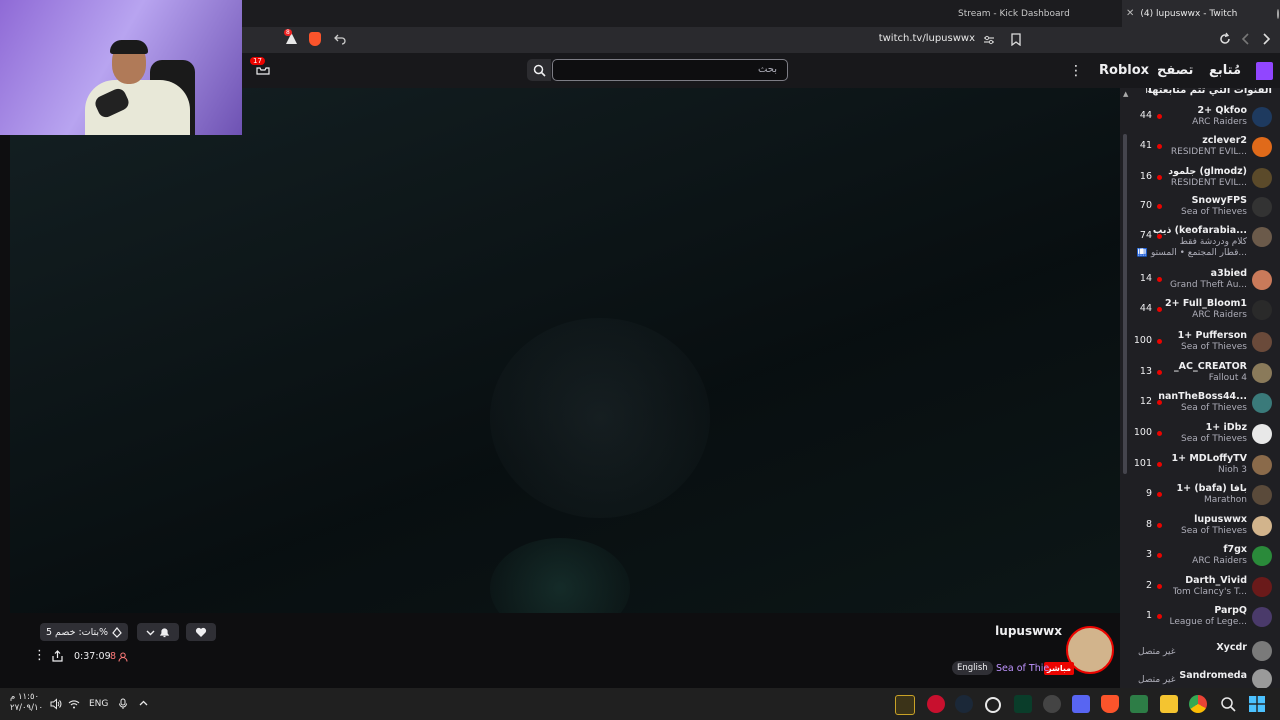  What do you see at coordinates (340, 39) in the screenshot?
I see `share-icon` at bounding box center [340, 39].